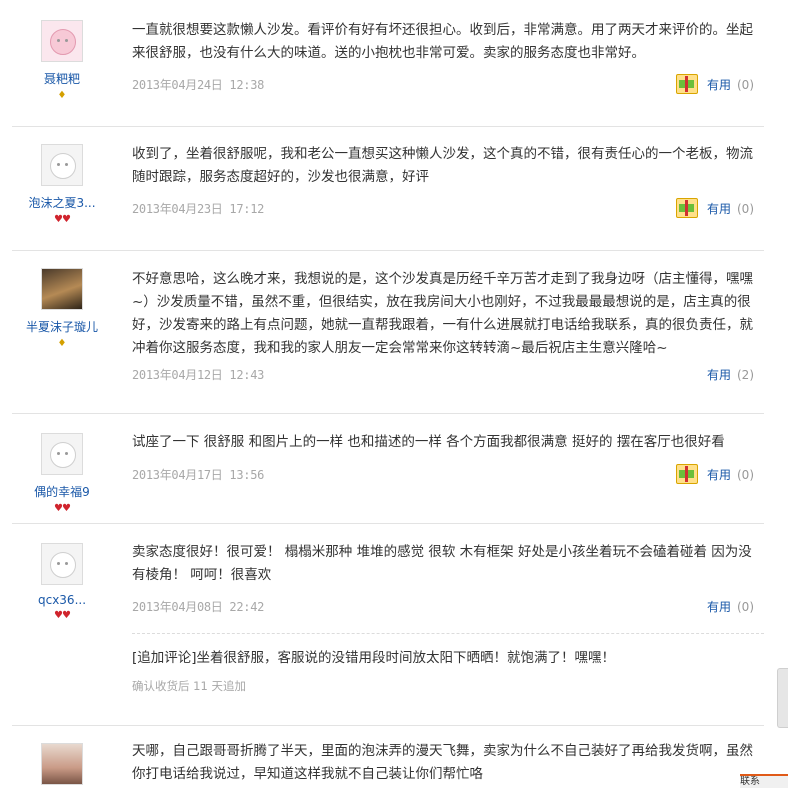  I want to click on review-date: 2013年04月24日 12:38, so click(198, 85).